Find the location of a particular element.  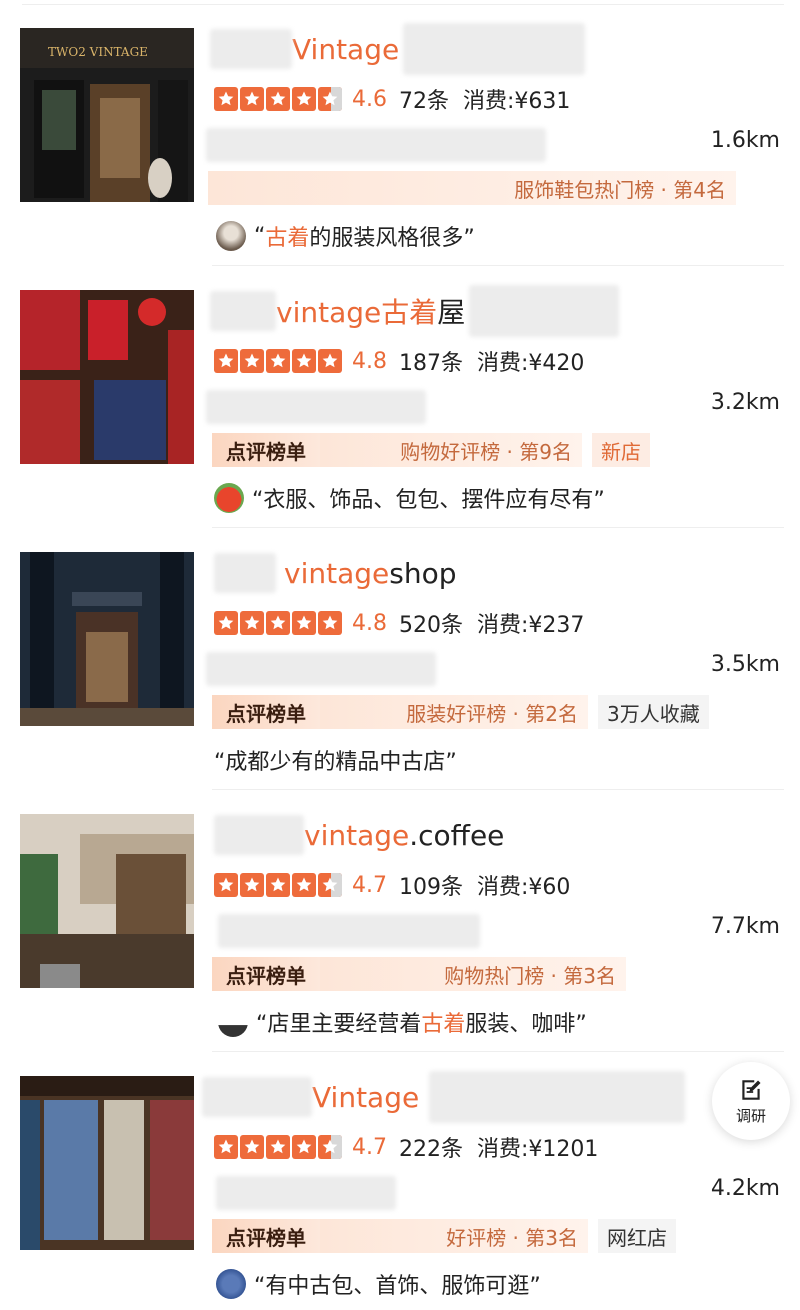

review-count: 187条 is located at coordinates (431, 363).